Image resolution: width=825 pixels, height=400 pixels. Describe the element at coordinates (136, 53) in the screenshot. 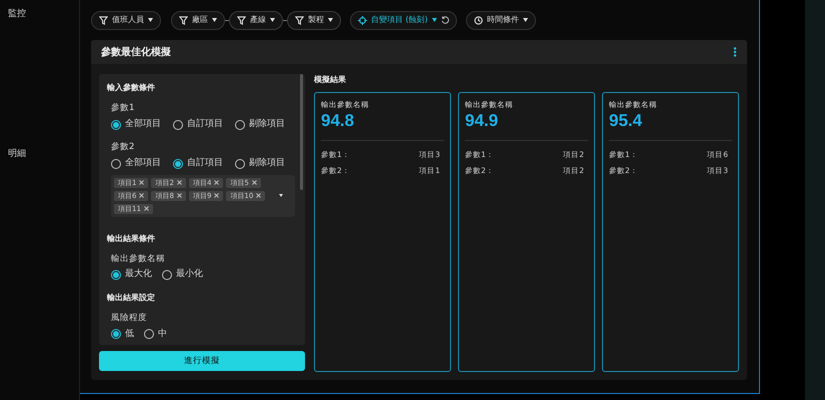

I see `panel-title: 參數最佳化模擬` at that location.